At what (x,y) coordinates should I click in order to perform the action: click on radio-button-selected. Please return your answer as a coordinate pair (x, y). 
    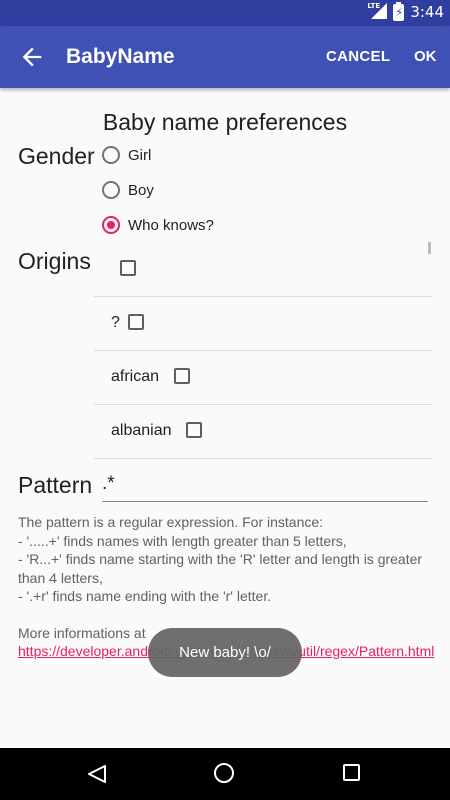
    Looking at the image, I should click on (111, 225).